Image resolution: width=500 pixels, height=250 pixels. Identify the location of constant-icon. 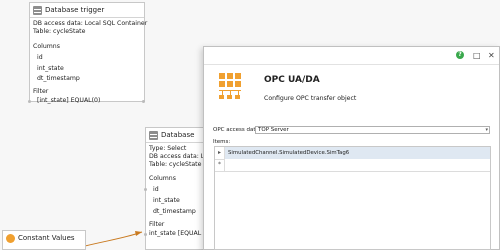
(10, 238).